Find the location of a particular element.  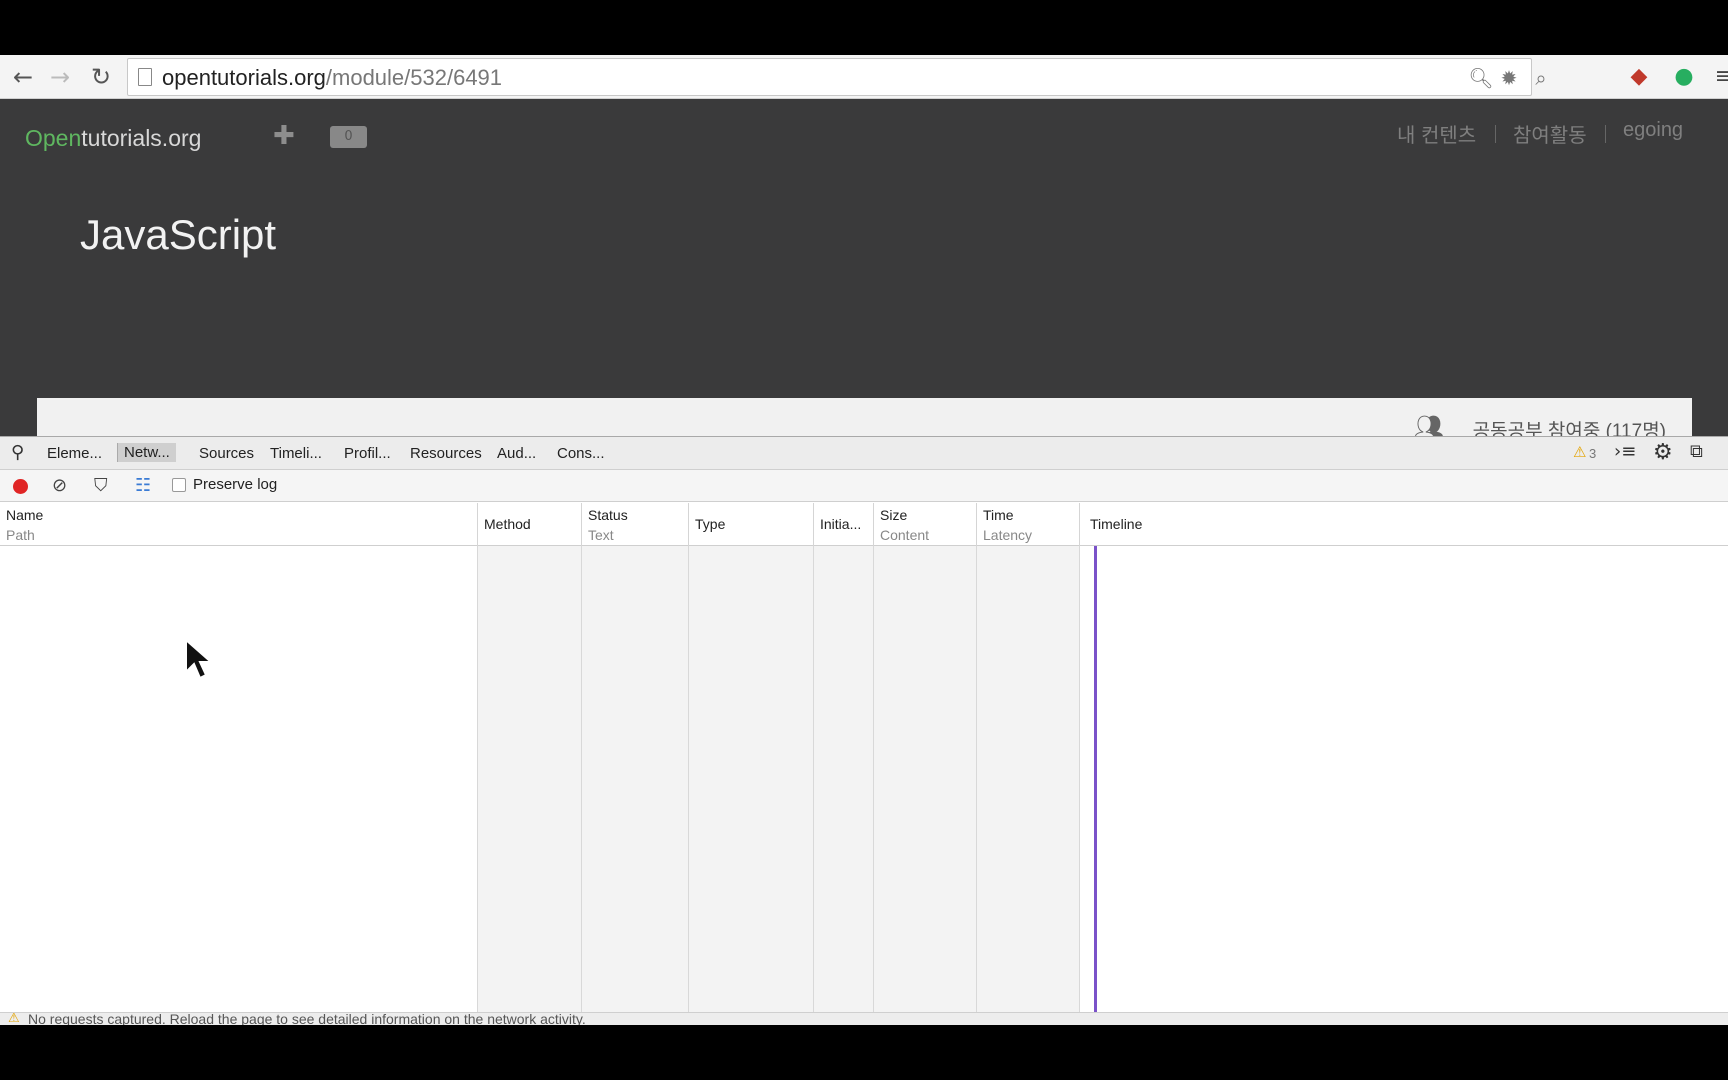

notification-badge: 0 is located at coordinates (348, 137).